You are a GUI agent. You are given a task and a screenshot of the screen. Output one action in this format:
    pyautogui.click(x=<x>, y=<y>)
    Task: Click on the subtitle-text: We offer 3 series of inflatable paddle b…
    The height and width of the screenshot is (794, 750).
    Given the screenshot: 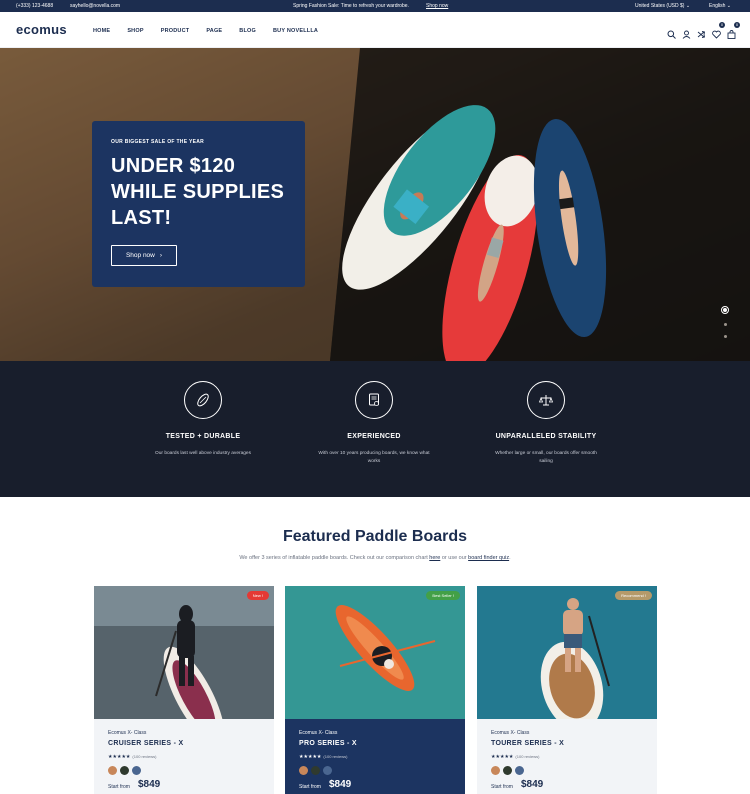 What is the action you would take?
    pyautogui.click(x=333, y=558)
    